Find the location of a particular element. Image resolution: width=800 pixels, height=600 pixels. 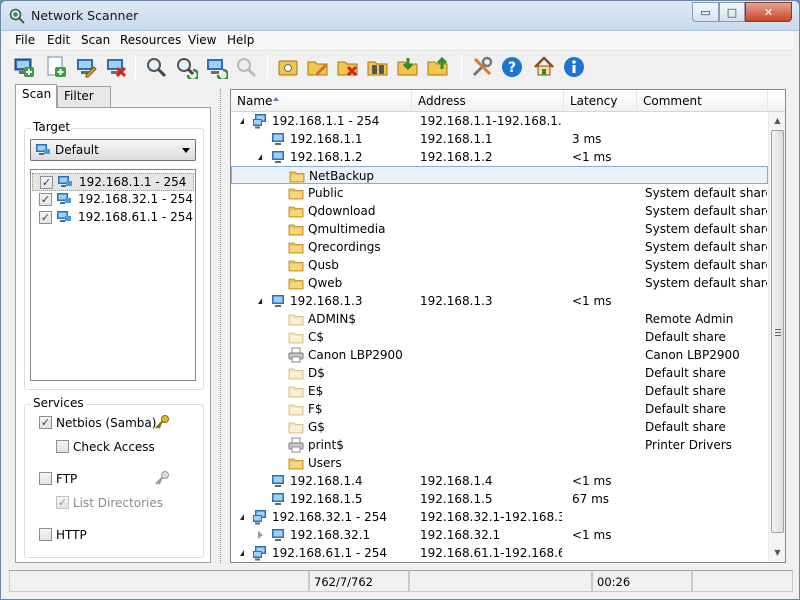

export-button is located at coordinates (438, 67).